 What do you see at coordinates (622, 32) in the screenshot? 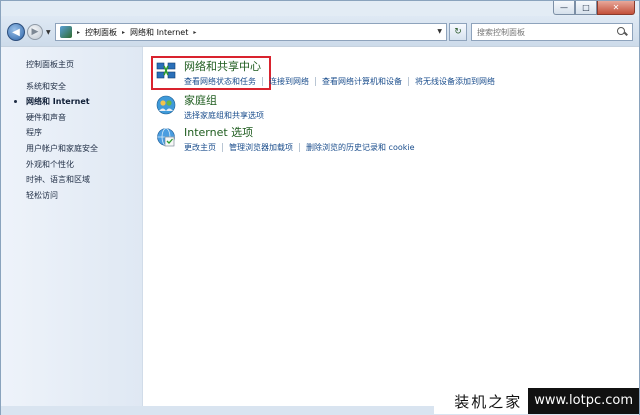
I see `search-icon` at bounding box center [622, 32].